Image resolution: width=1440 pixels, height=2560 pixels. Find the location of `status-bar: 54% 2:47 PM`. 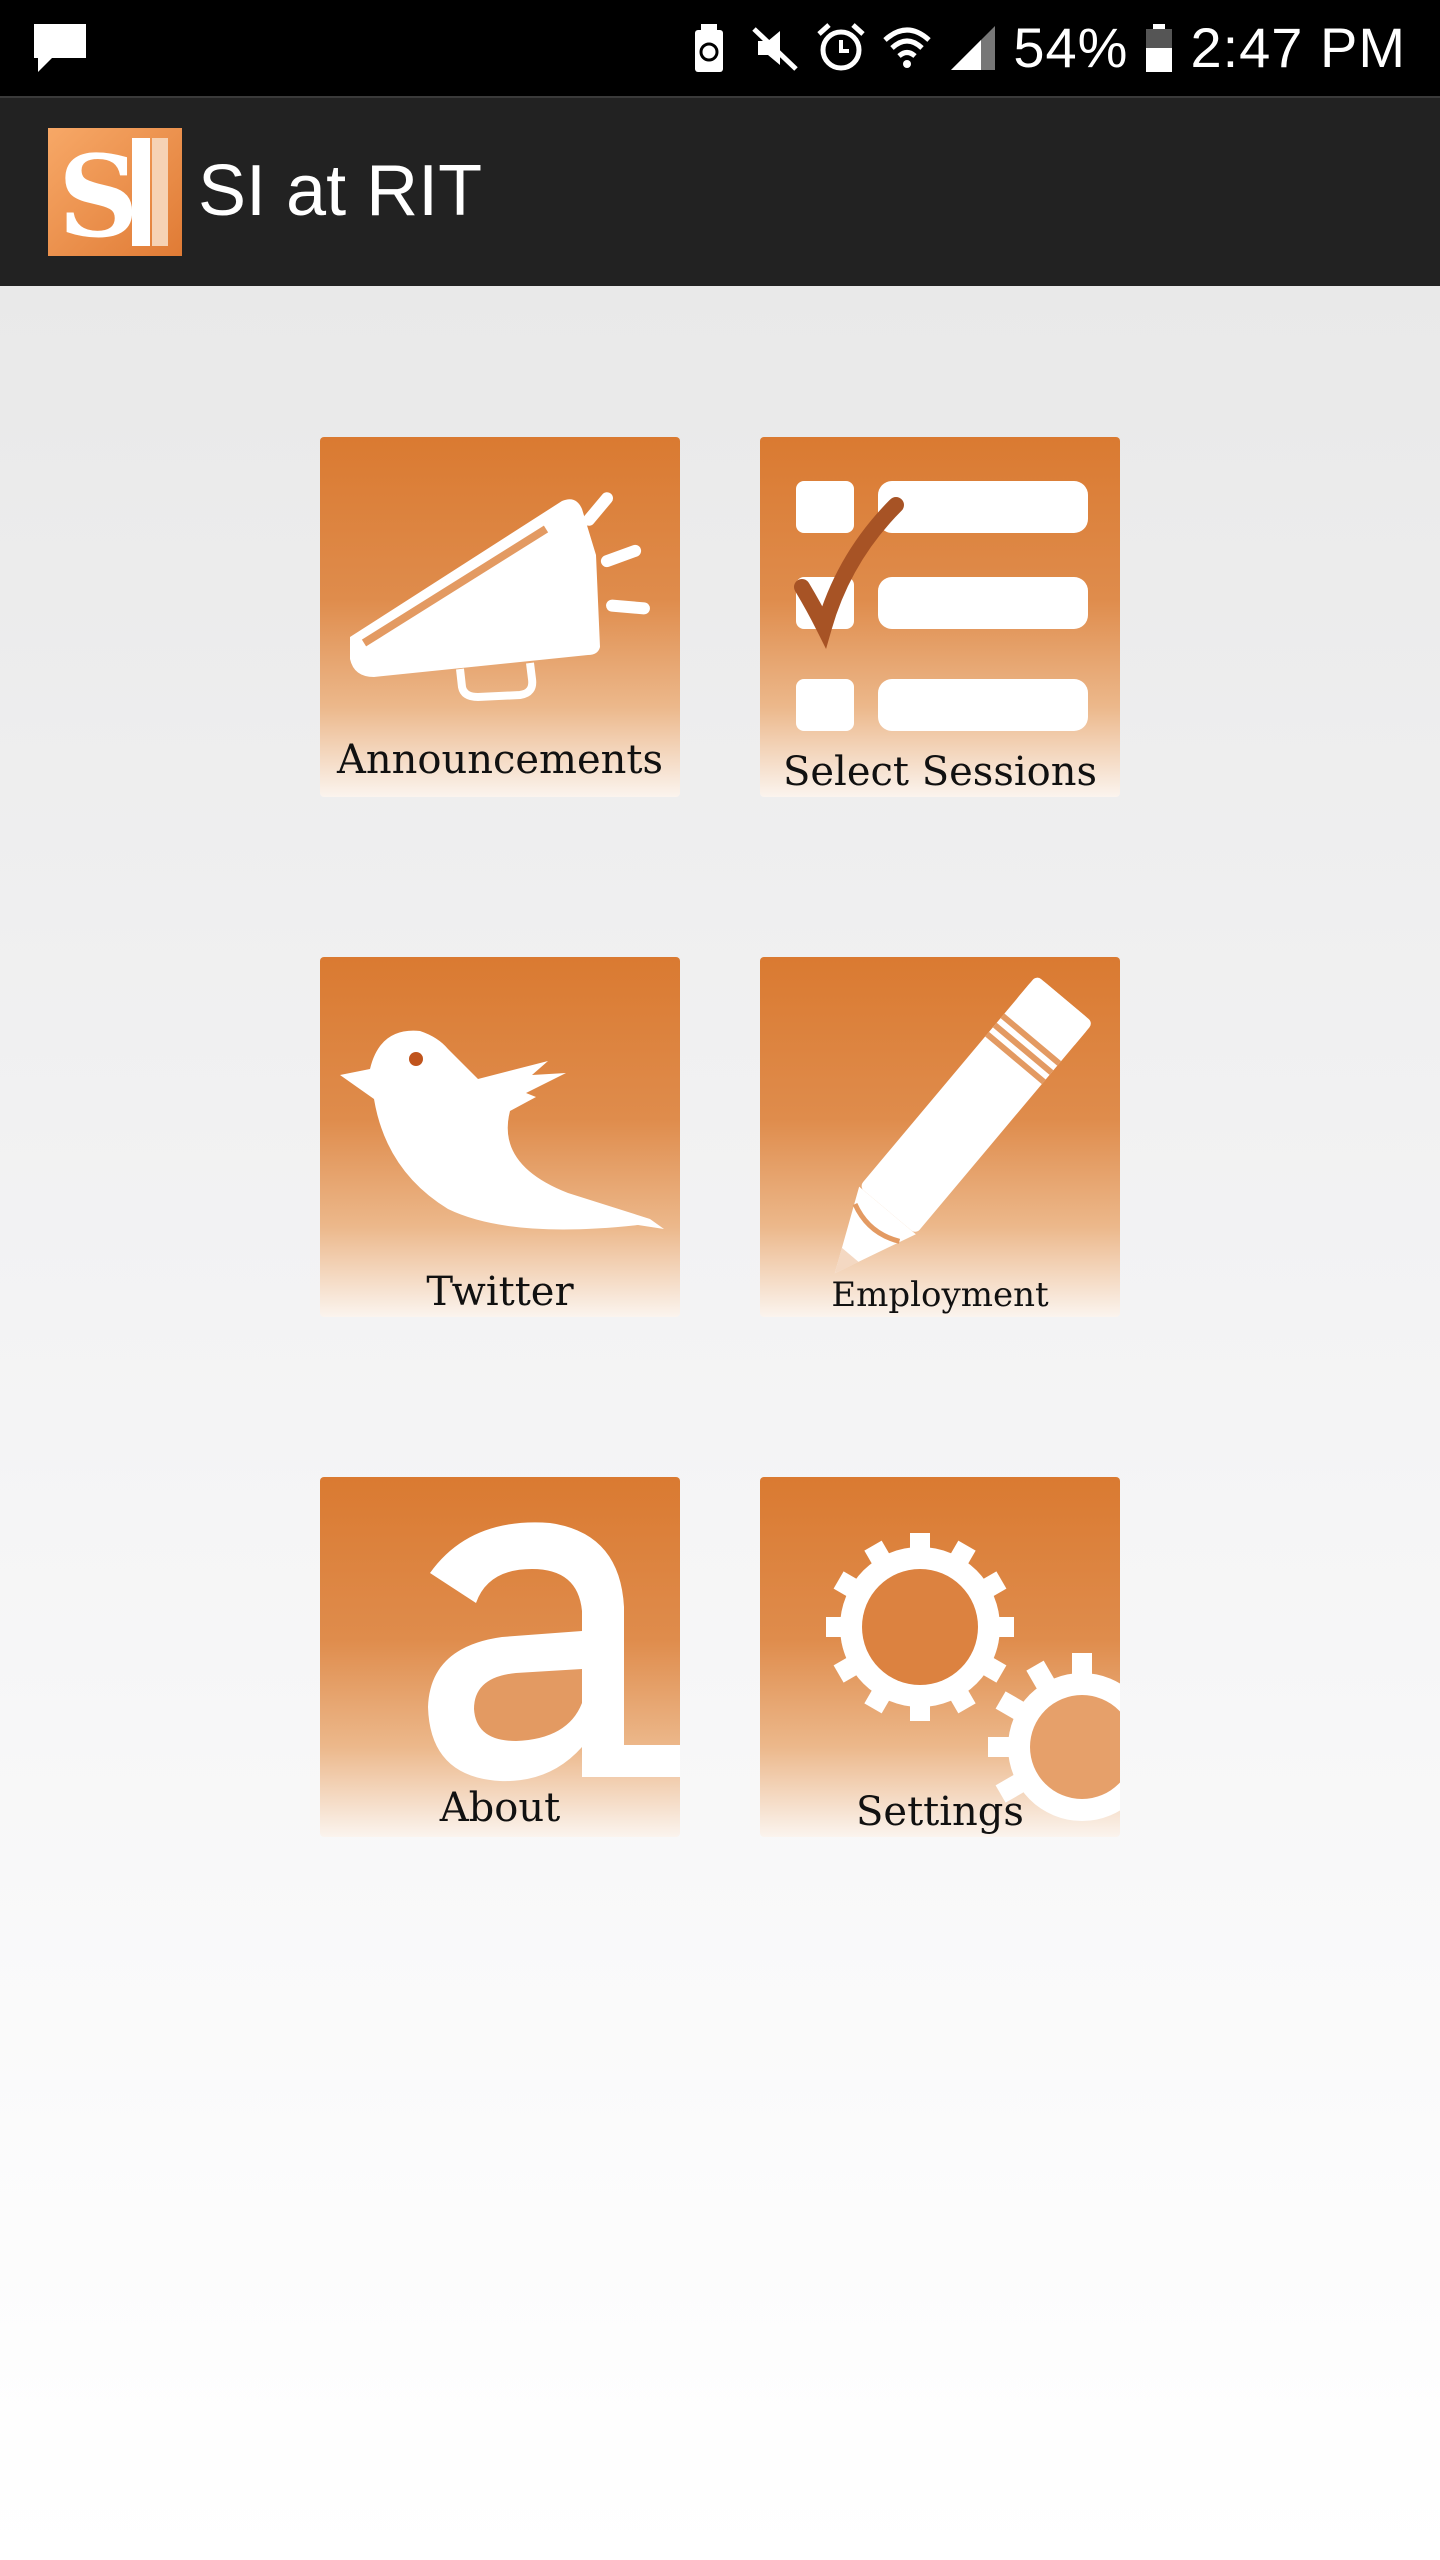

status-bar: 54% 2:47 PM is located at coordinates (720, 48).